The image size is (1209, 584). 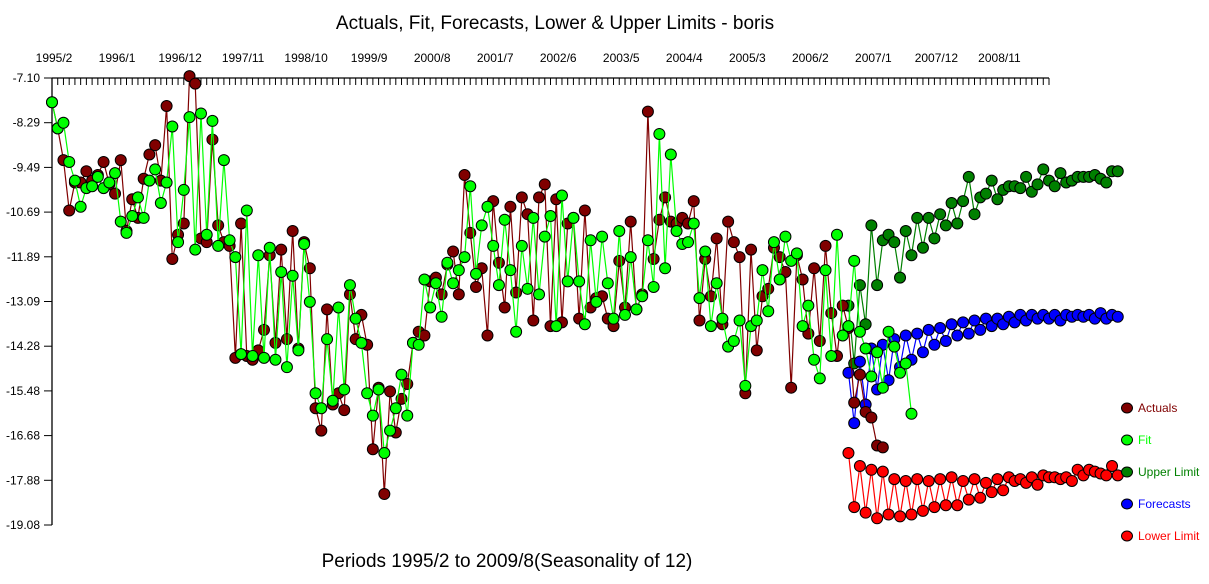 What do you see at coordinates (23, 436) in the screenshot?
I see `y-tick-label: -16.68` at bounding box center [23, 436].